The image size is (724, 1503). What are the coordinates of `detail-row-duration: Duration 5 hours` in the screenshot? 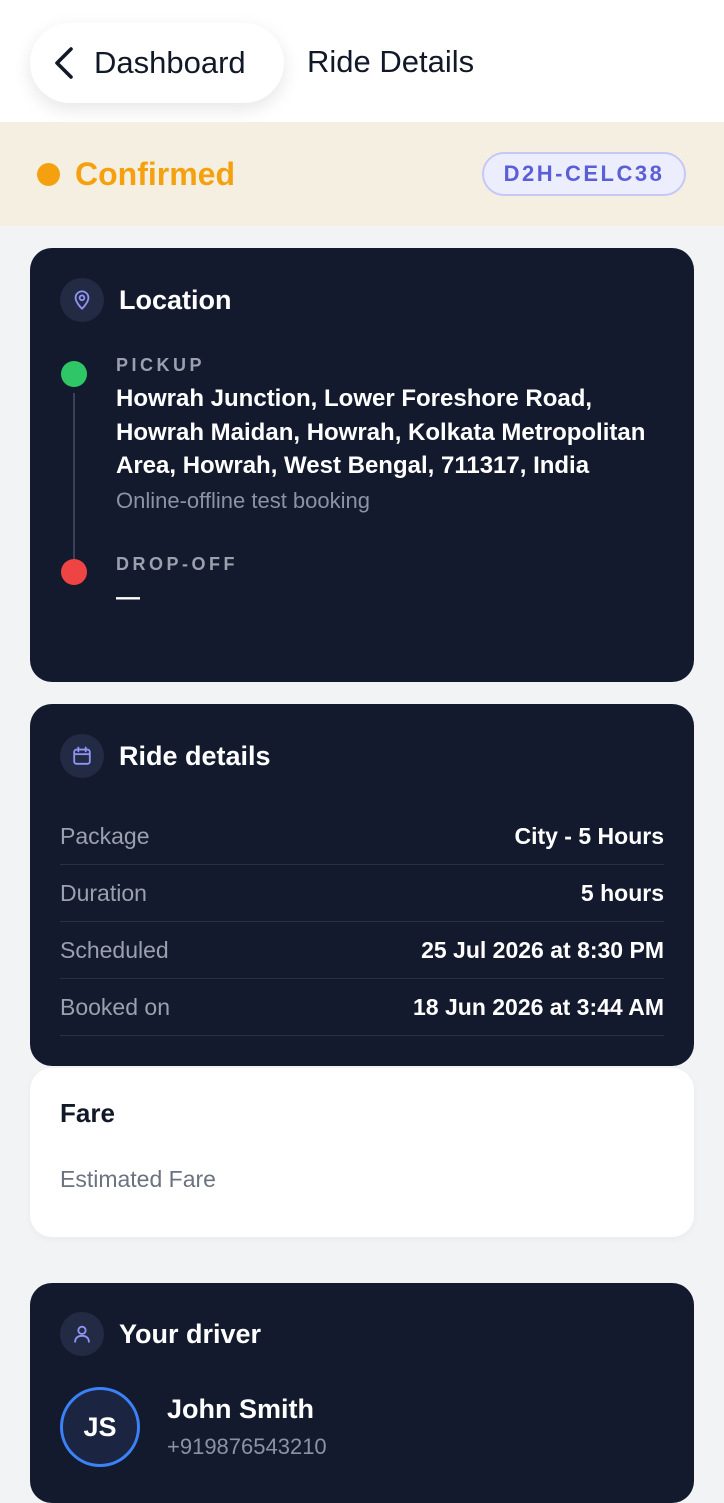 It's located at (362, 893).